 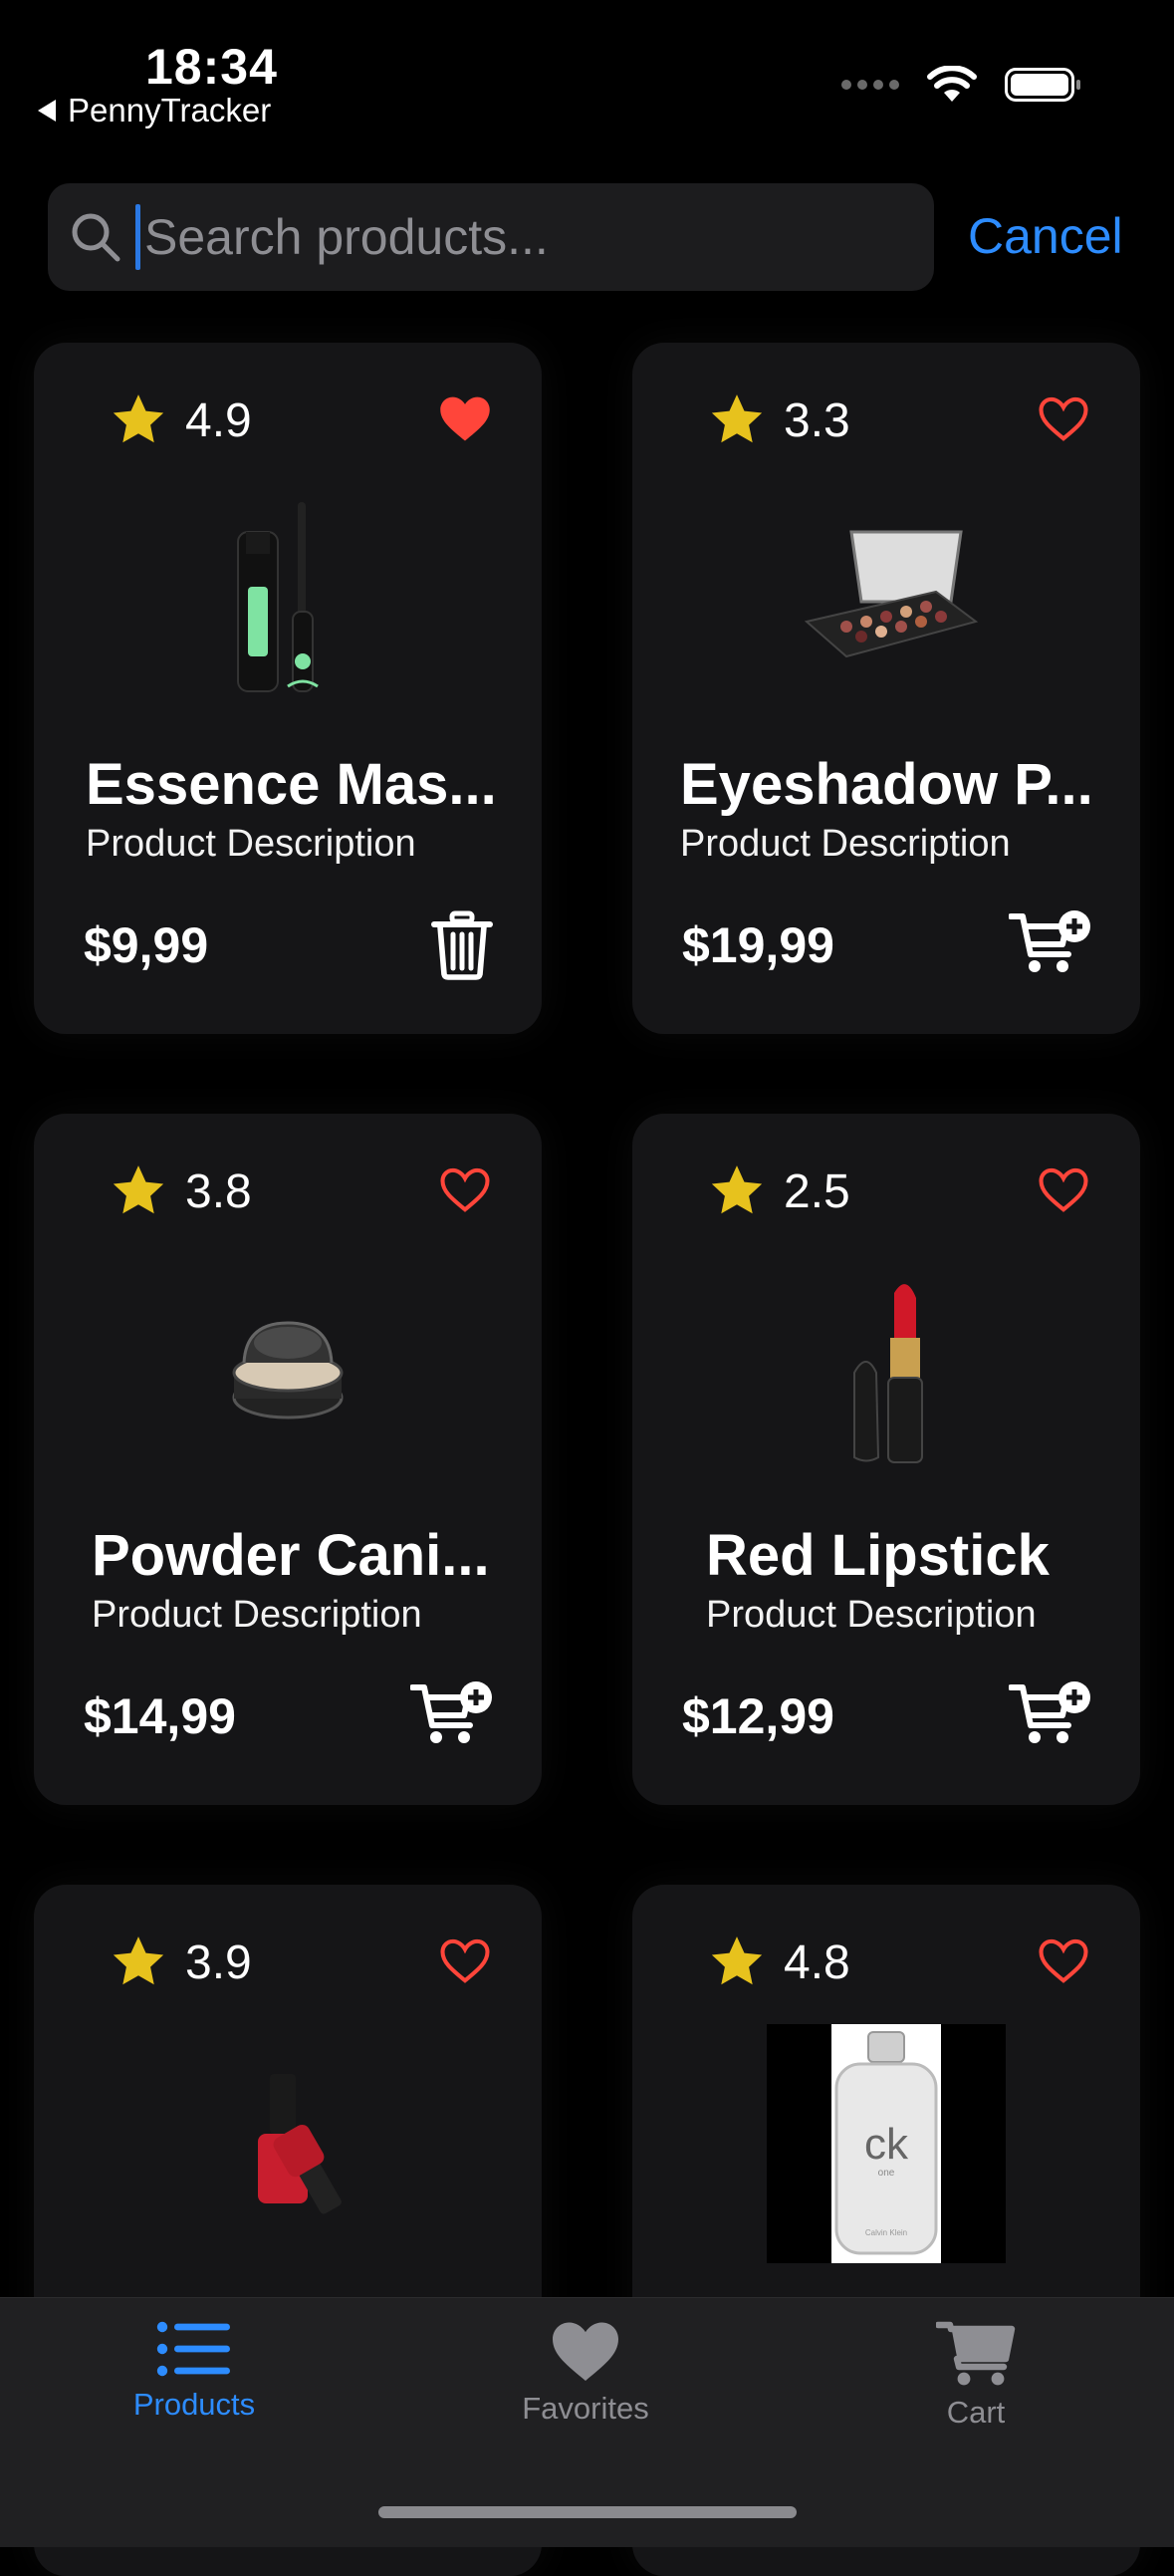 I want to click on rating-value: 4.8, so click(x=817, y=1962).